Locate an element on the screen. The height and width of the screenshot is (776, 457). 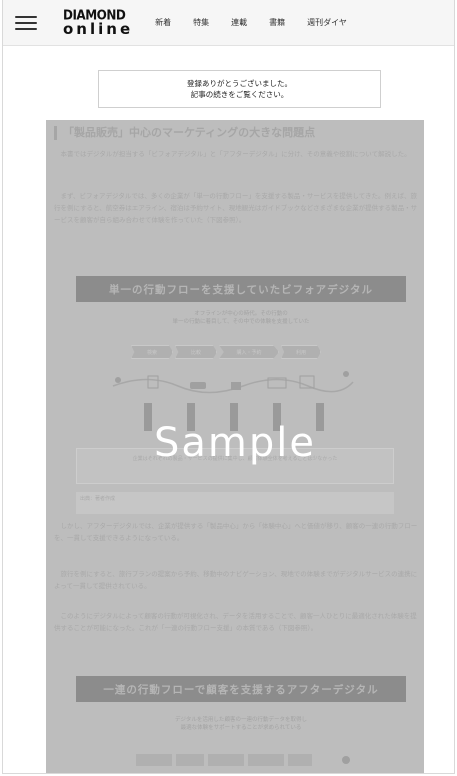
notice-line-1: 登録ありがとうございました。 is located at coordinates (239, 83).